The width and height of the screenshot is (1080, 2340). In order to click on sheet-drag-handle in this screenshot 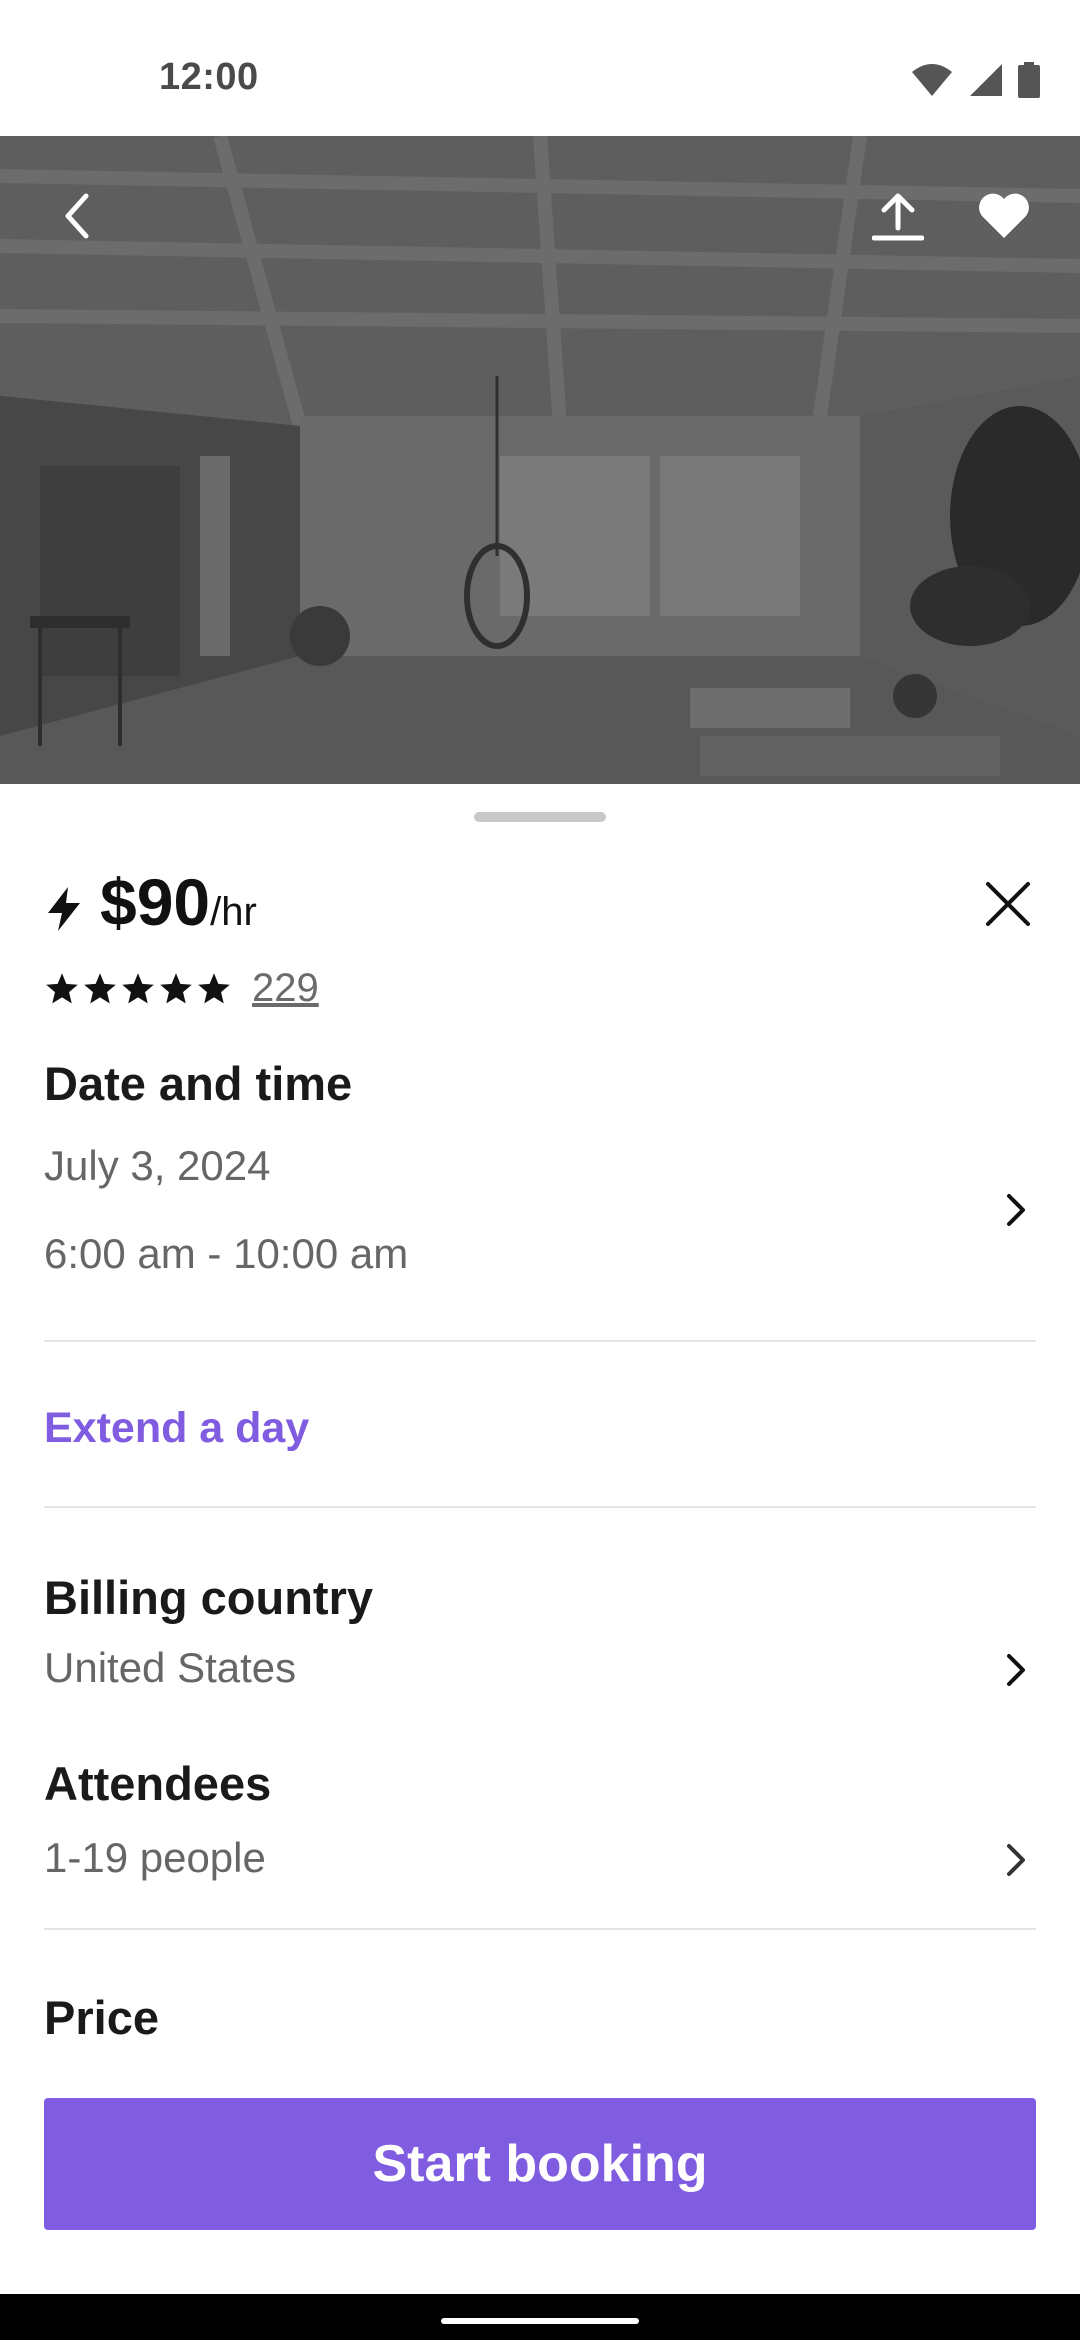, I will do `click(540, 817)`.